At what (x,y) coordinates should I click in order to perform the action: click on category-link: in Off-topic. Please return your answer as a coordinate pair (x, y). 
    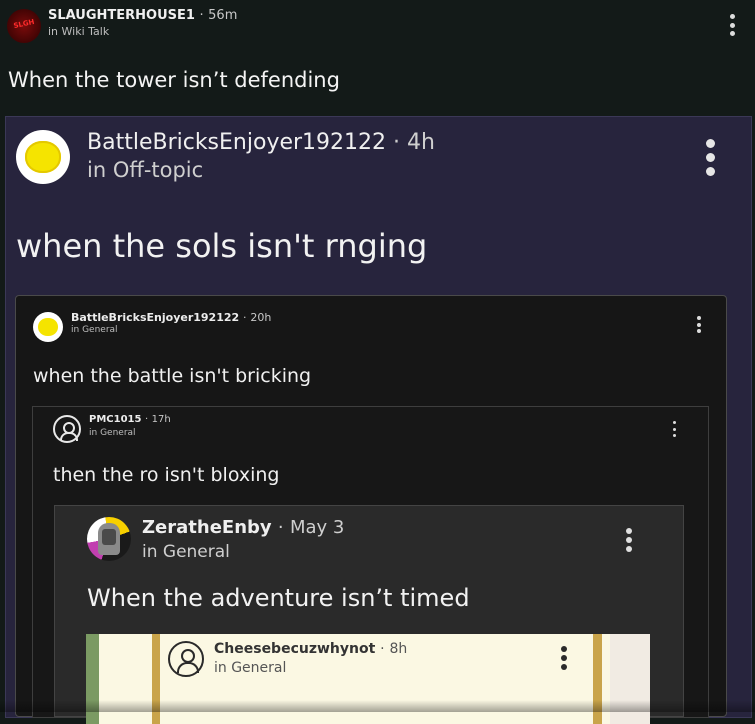
    Looking at the image, I should click on (145, 170).